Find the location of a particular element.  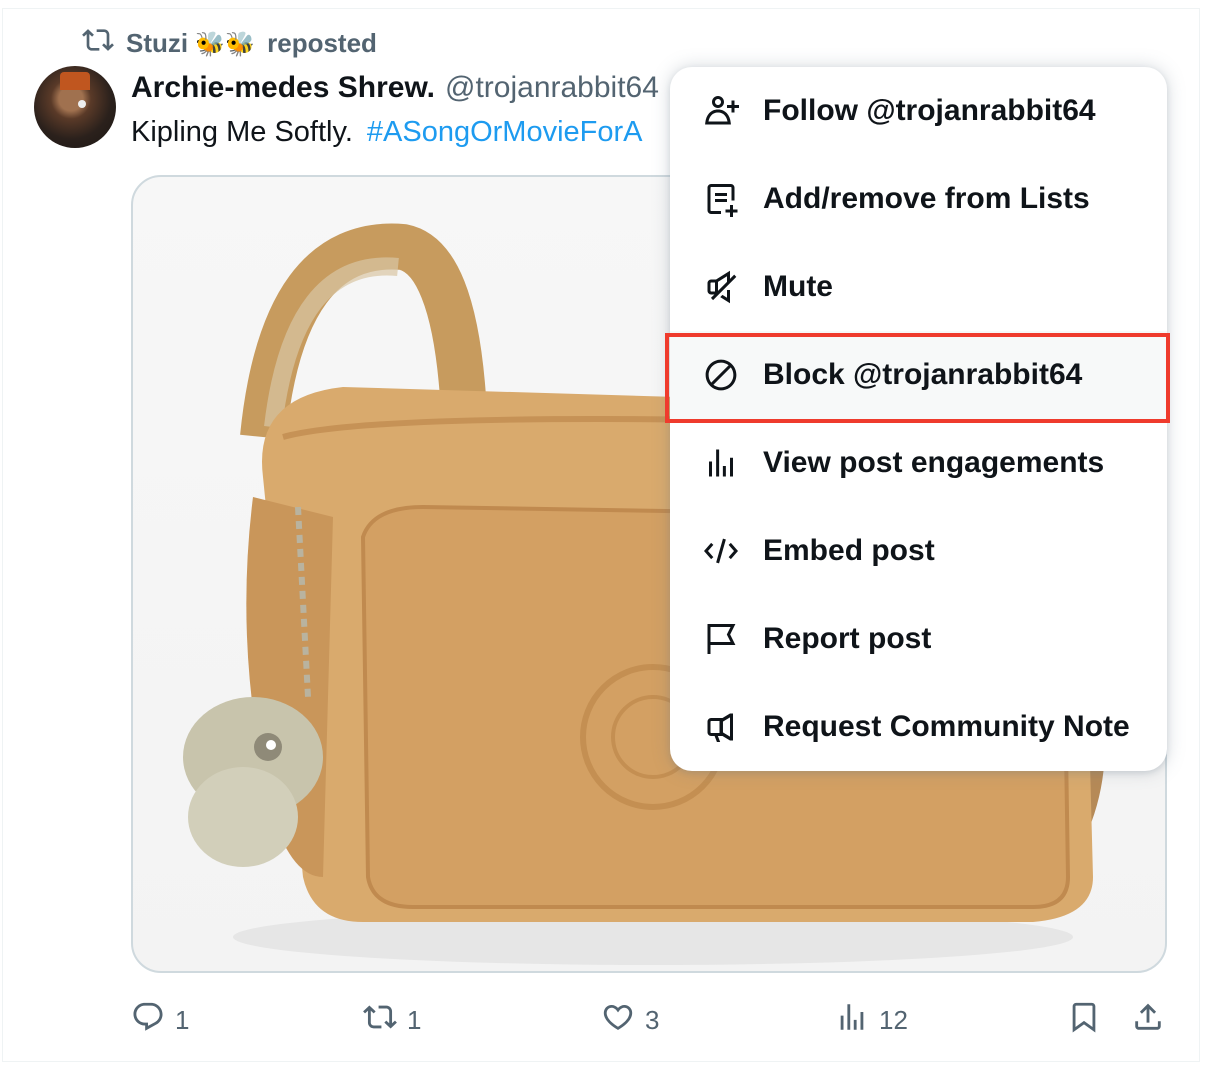

menu-item-lists-label: Add/remove from Lists is located at coordinates (926, 198).